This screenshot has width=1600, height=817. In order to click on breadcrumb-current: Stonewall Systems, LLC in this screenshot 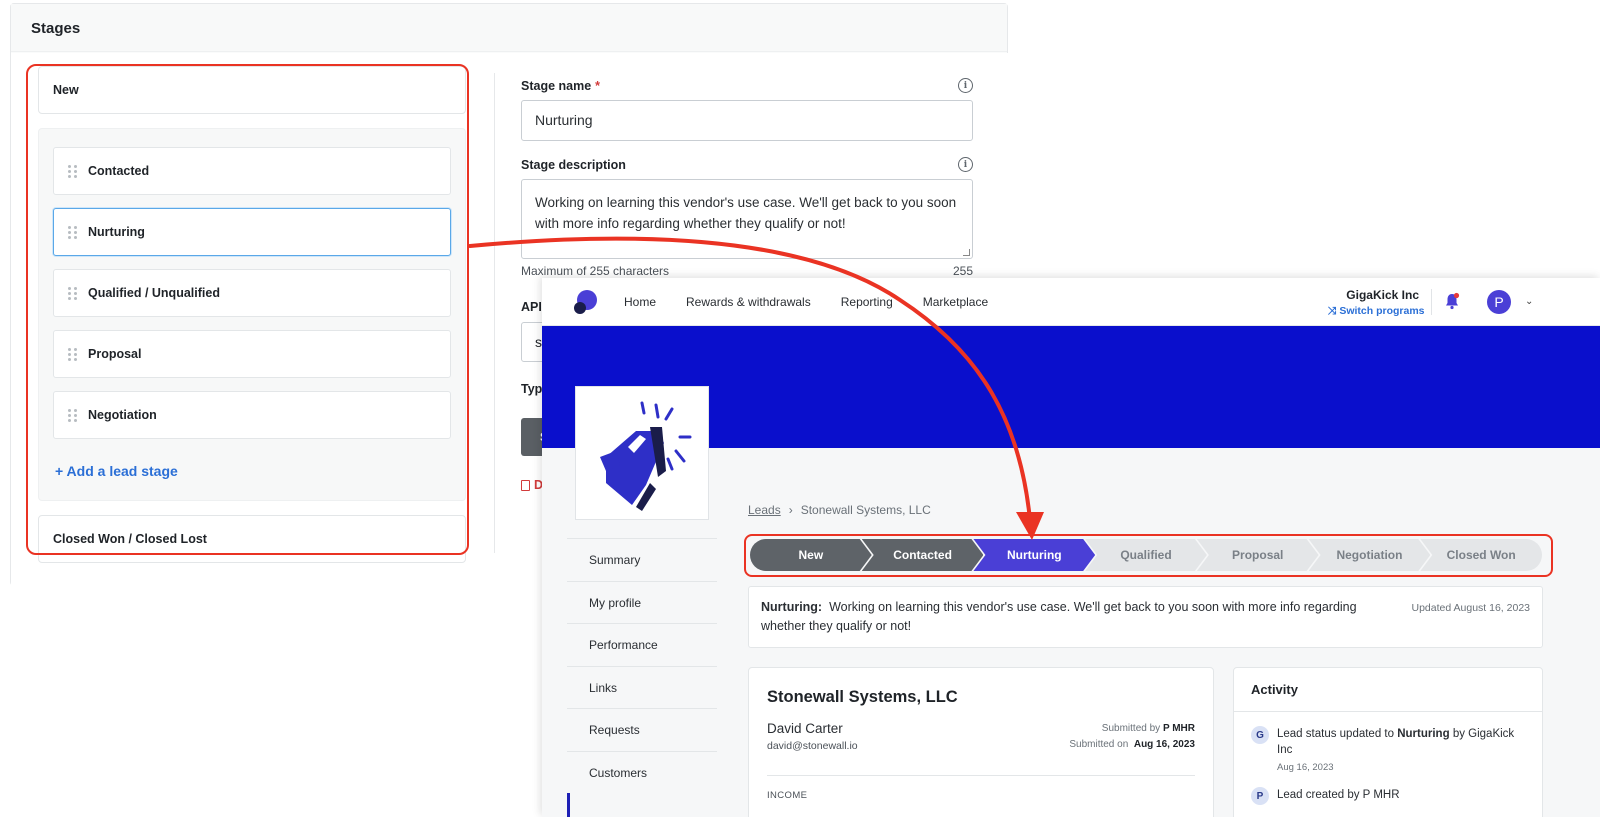, I will do `click(865, 510)`.